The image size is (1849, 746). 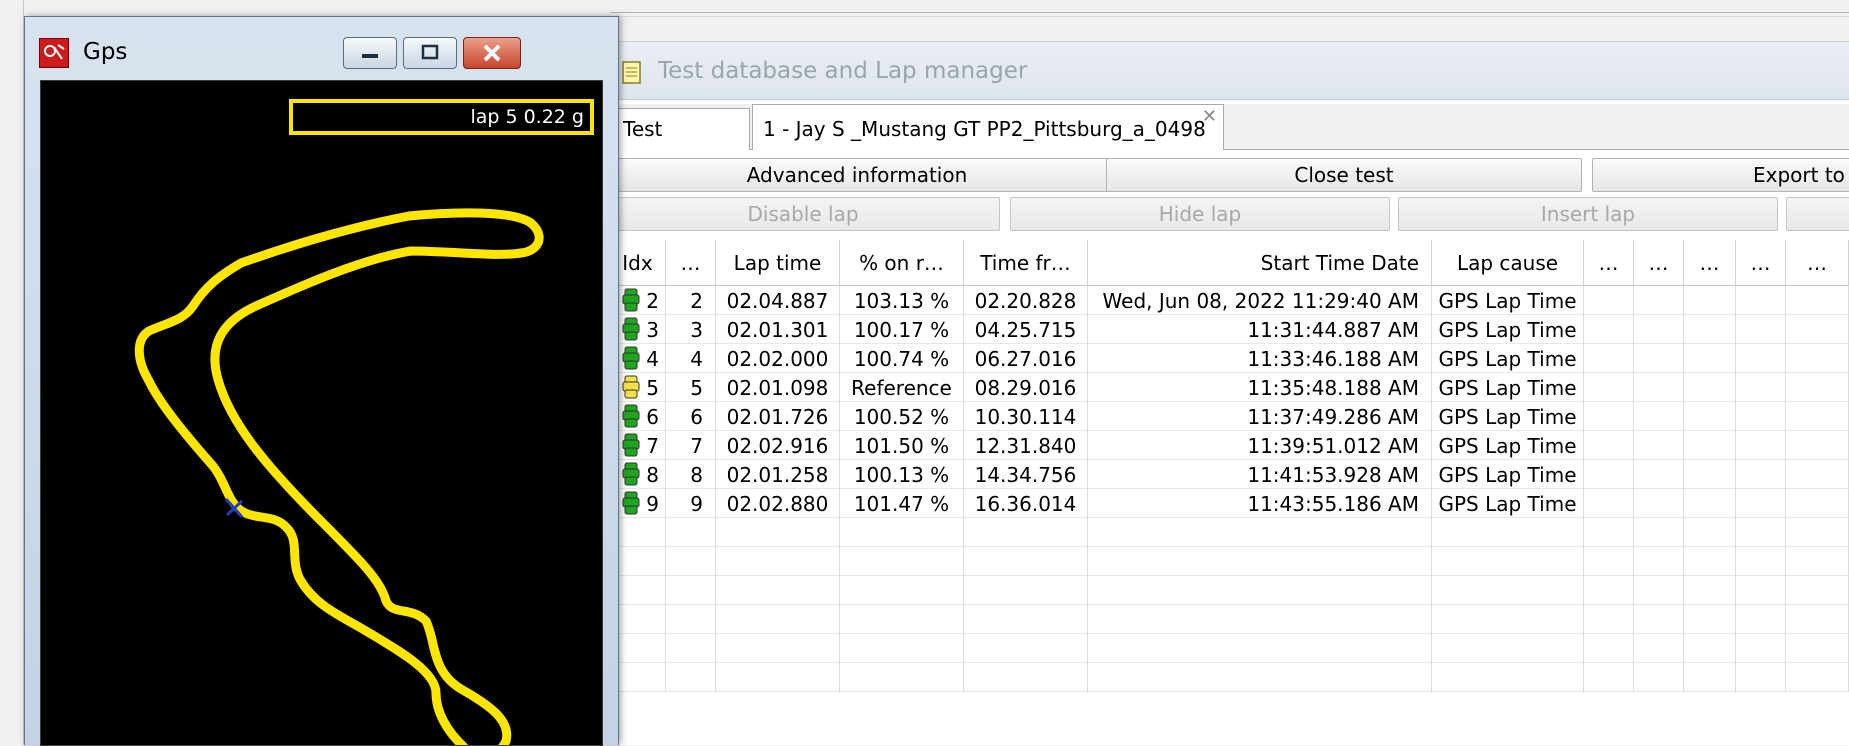 What do you see at coordinates (1209, 117) in the screenshot?
I see `close-tab-icon: ✕` at bounding box center [1209, 117].